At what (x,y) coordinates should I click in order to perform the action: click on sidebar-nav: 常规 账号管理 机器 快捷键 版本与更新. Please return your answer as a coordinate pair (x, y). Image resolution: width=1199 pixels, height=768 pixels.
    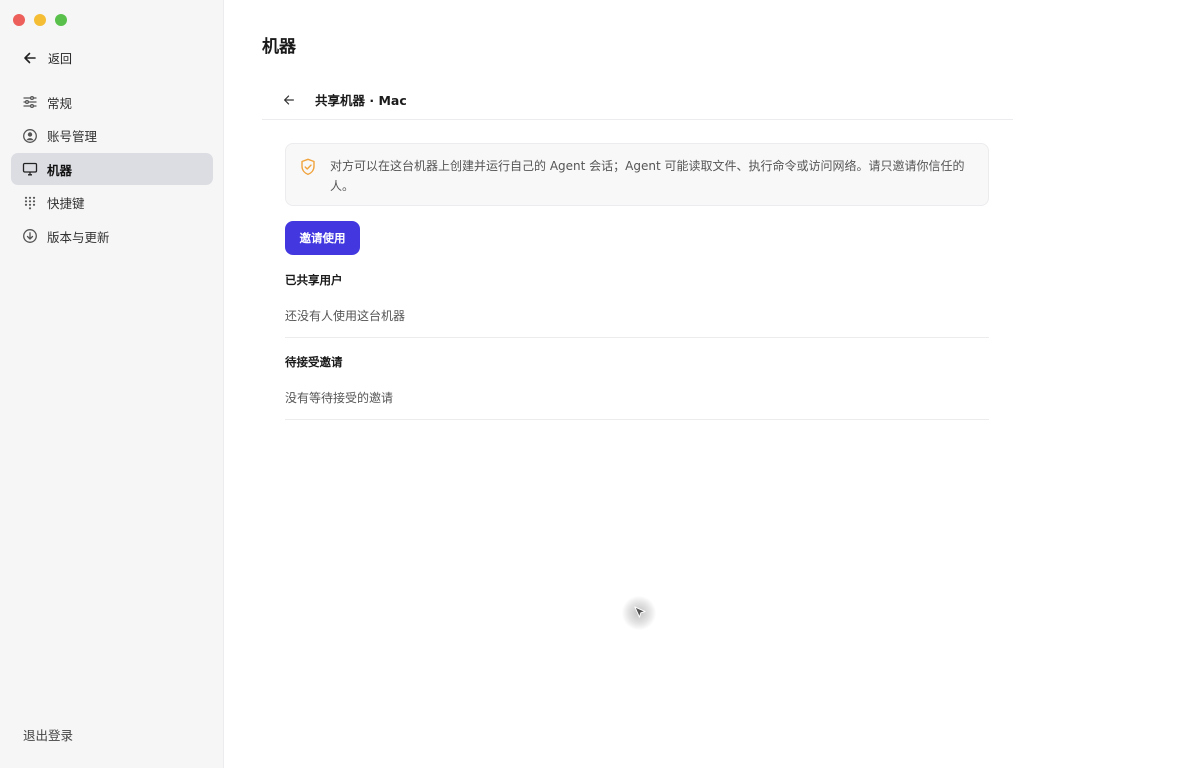
    Looking at the image, I should click on (112, 170).